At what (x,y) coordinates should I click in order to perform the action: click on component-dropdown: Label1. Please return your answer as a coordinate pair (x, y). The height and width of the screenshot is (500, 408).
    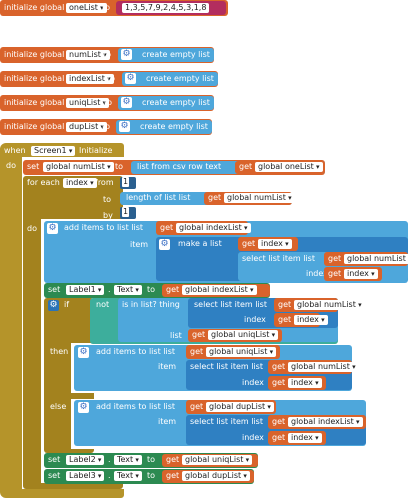
    Looking at the image, I should click on (85, 290).